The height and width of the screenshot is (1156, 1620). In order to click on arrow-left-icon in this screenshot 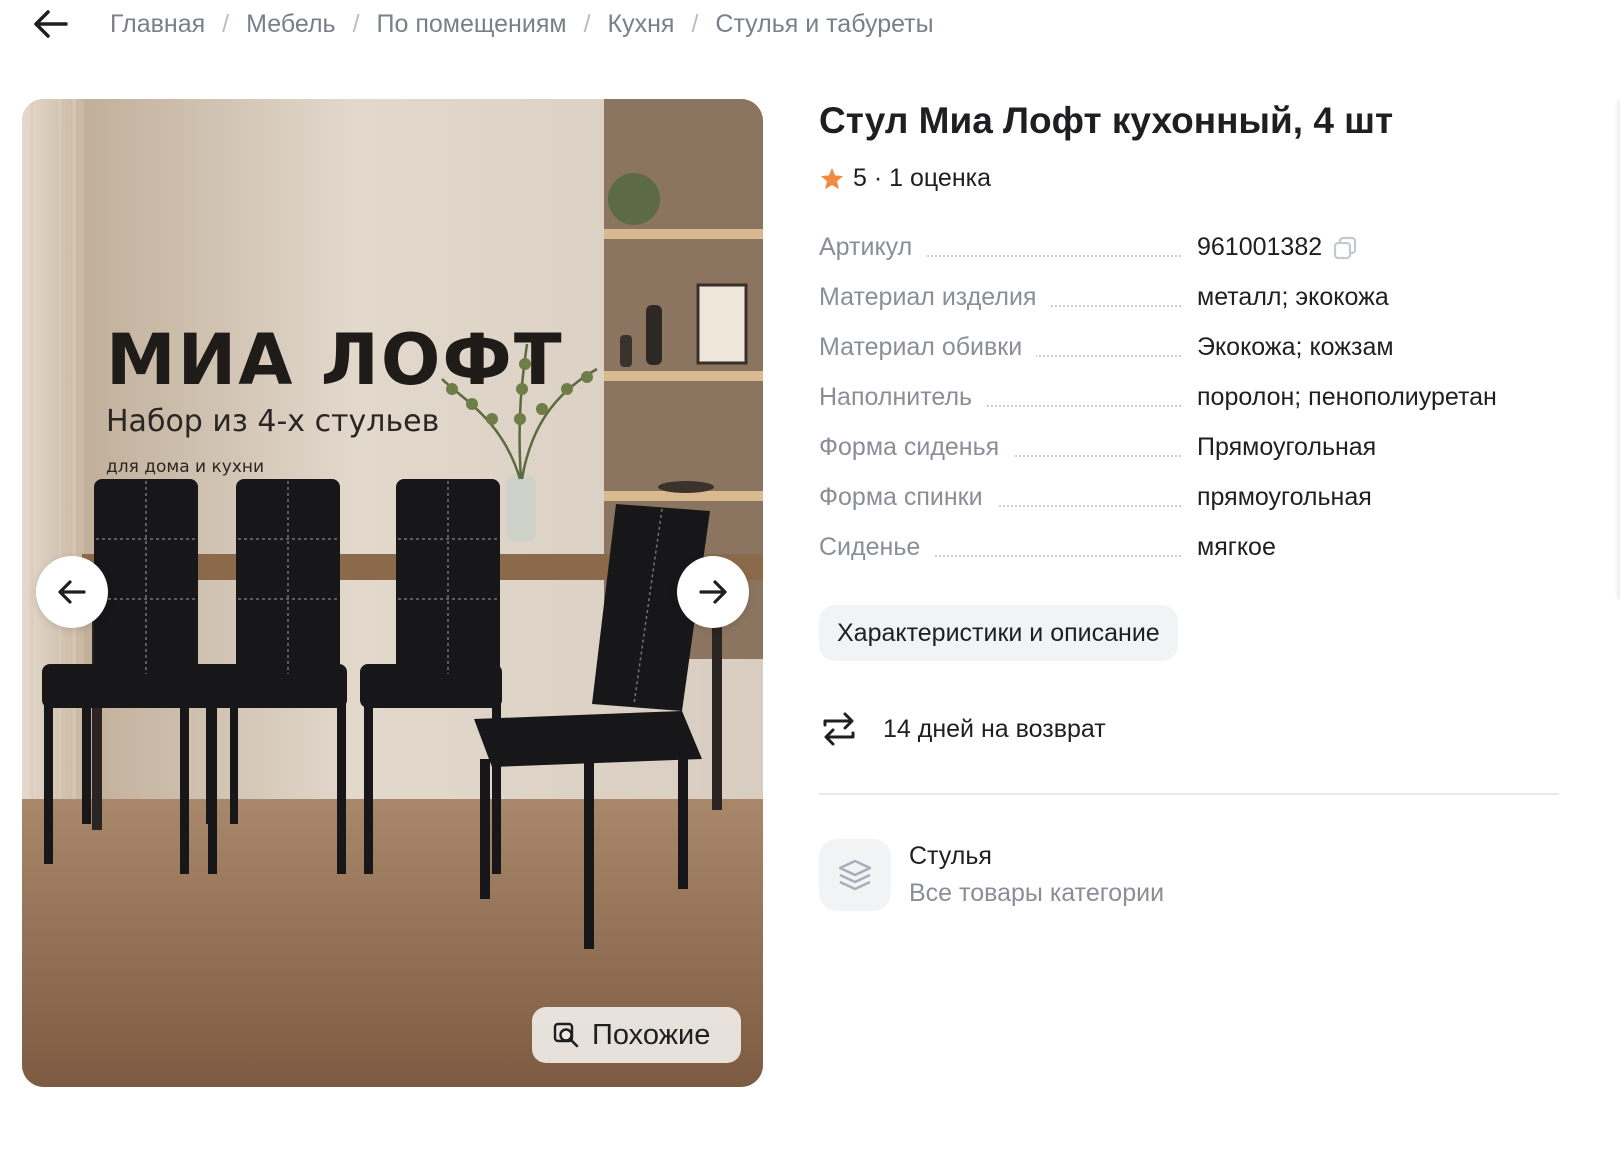, I will do `click(72, 592)`.